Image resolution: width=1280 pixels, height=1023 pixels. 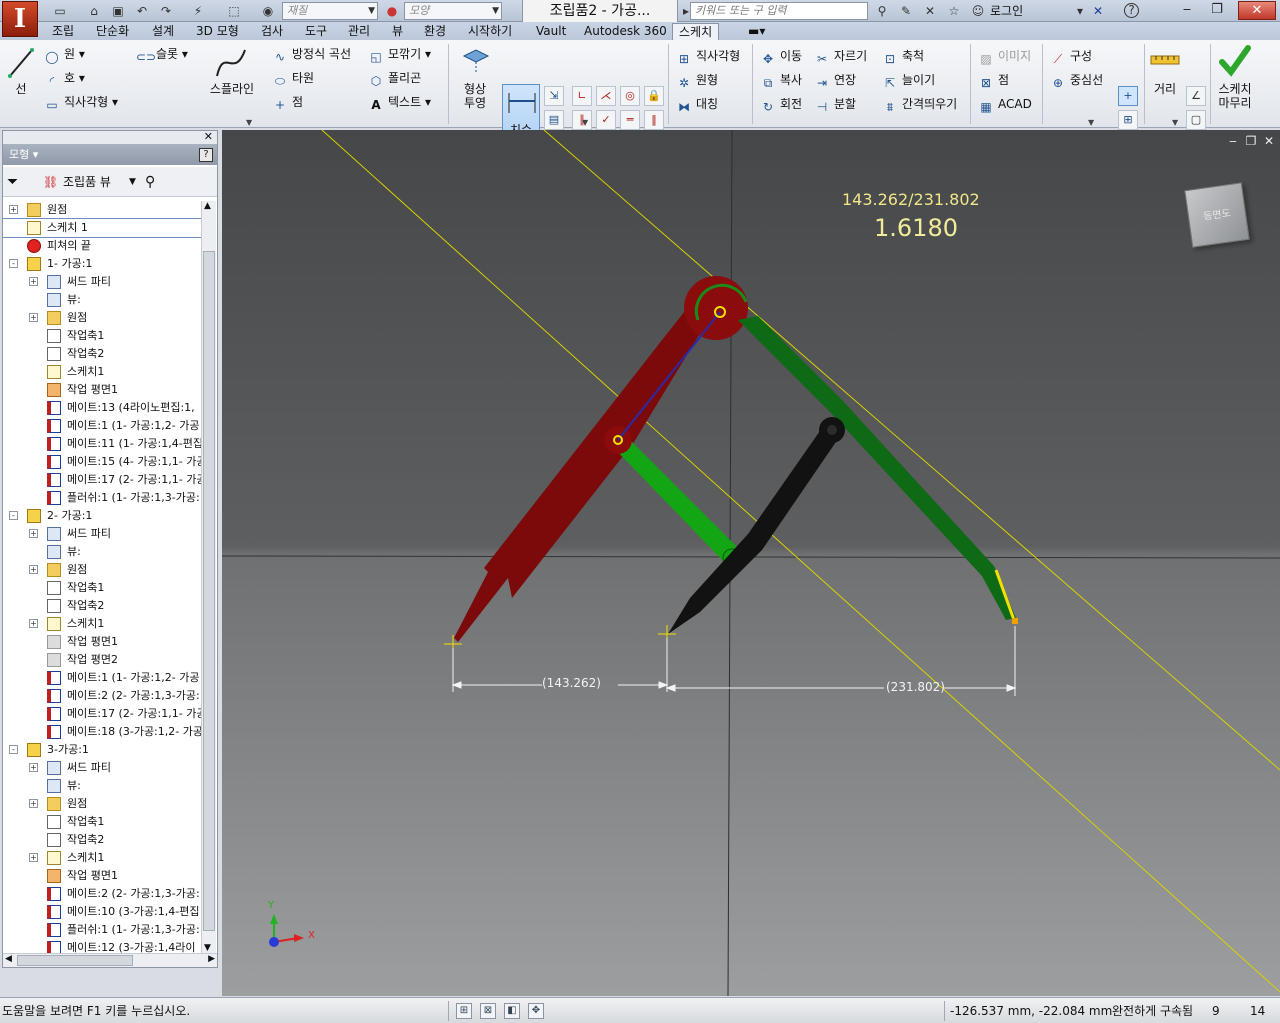 What do you see at coordinates (13, 515) in the screenshot?
I see `collapse-icon: -` at bounding box center [13, 515].